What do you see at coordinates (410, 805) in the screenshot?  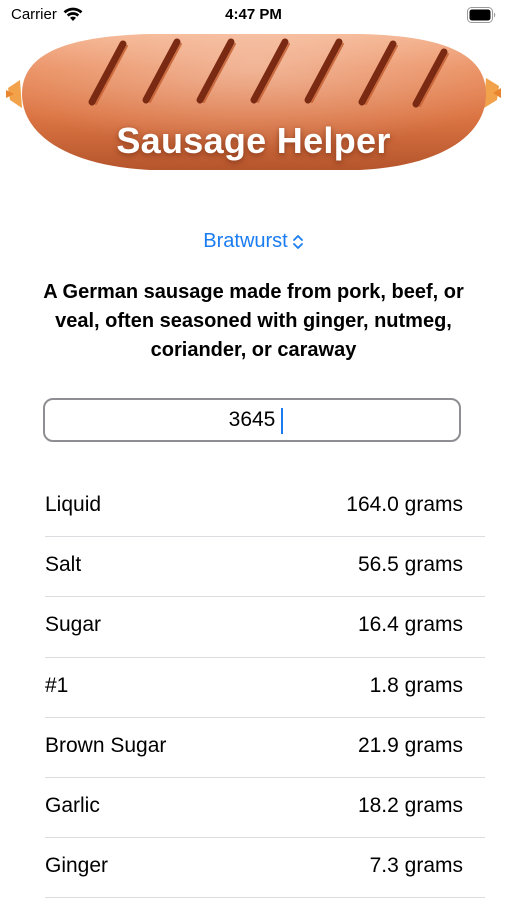 I see `ingredient-amount: 18.2 grams` at bounding box center [410, 805].